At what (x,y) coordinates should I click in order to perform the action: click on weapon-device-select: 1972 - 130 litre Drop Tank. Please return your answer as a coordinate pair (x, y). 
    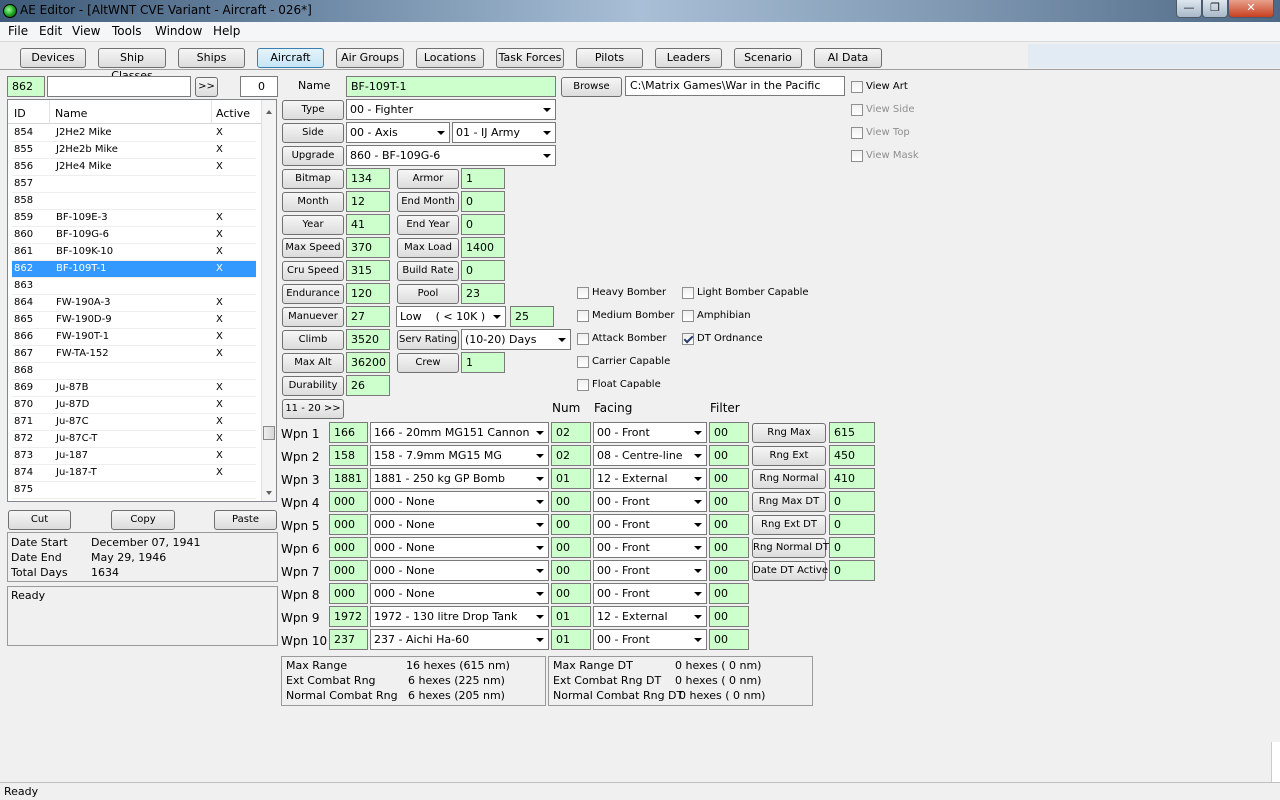
    Looking at the image, I should click on (459, 616).